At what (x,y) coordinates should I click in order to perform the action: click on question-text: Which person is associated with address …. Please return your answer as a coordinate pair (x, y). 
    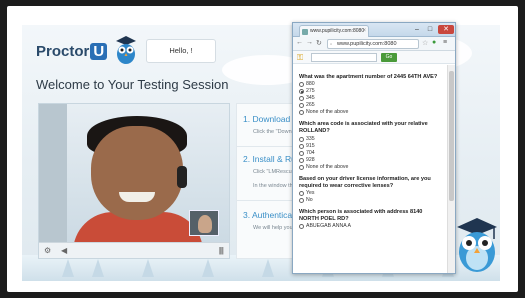
    Looking at the image, I should click on (361, 216).